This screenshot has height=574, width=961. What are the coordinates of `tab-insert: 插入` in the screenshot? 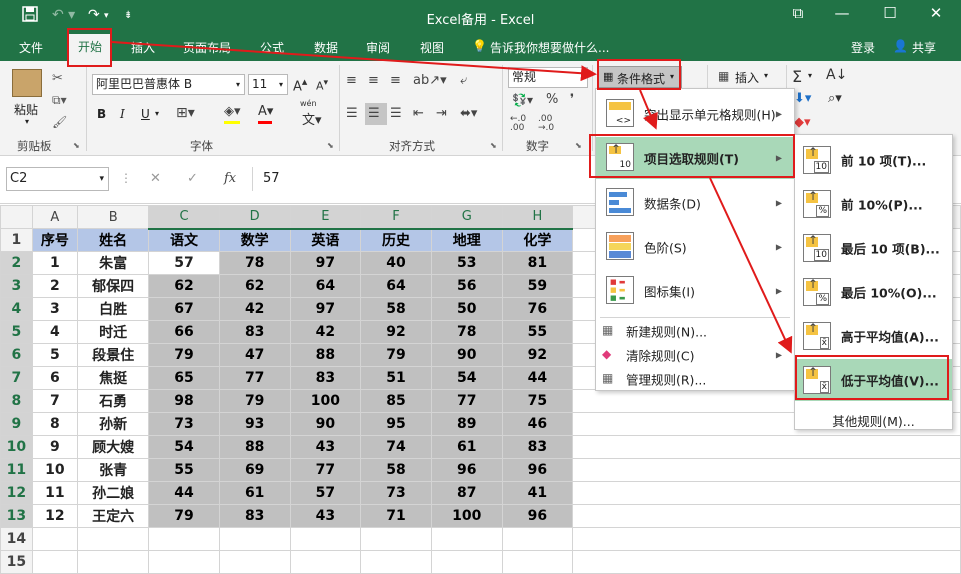 It's located at (143, 47).